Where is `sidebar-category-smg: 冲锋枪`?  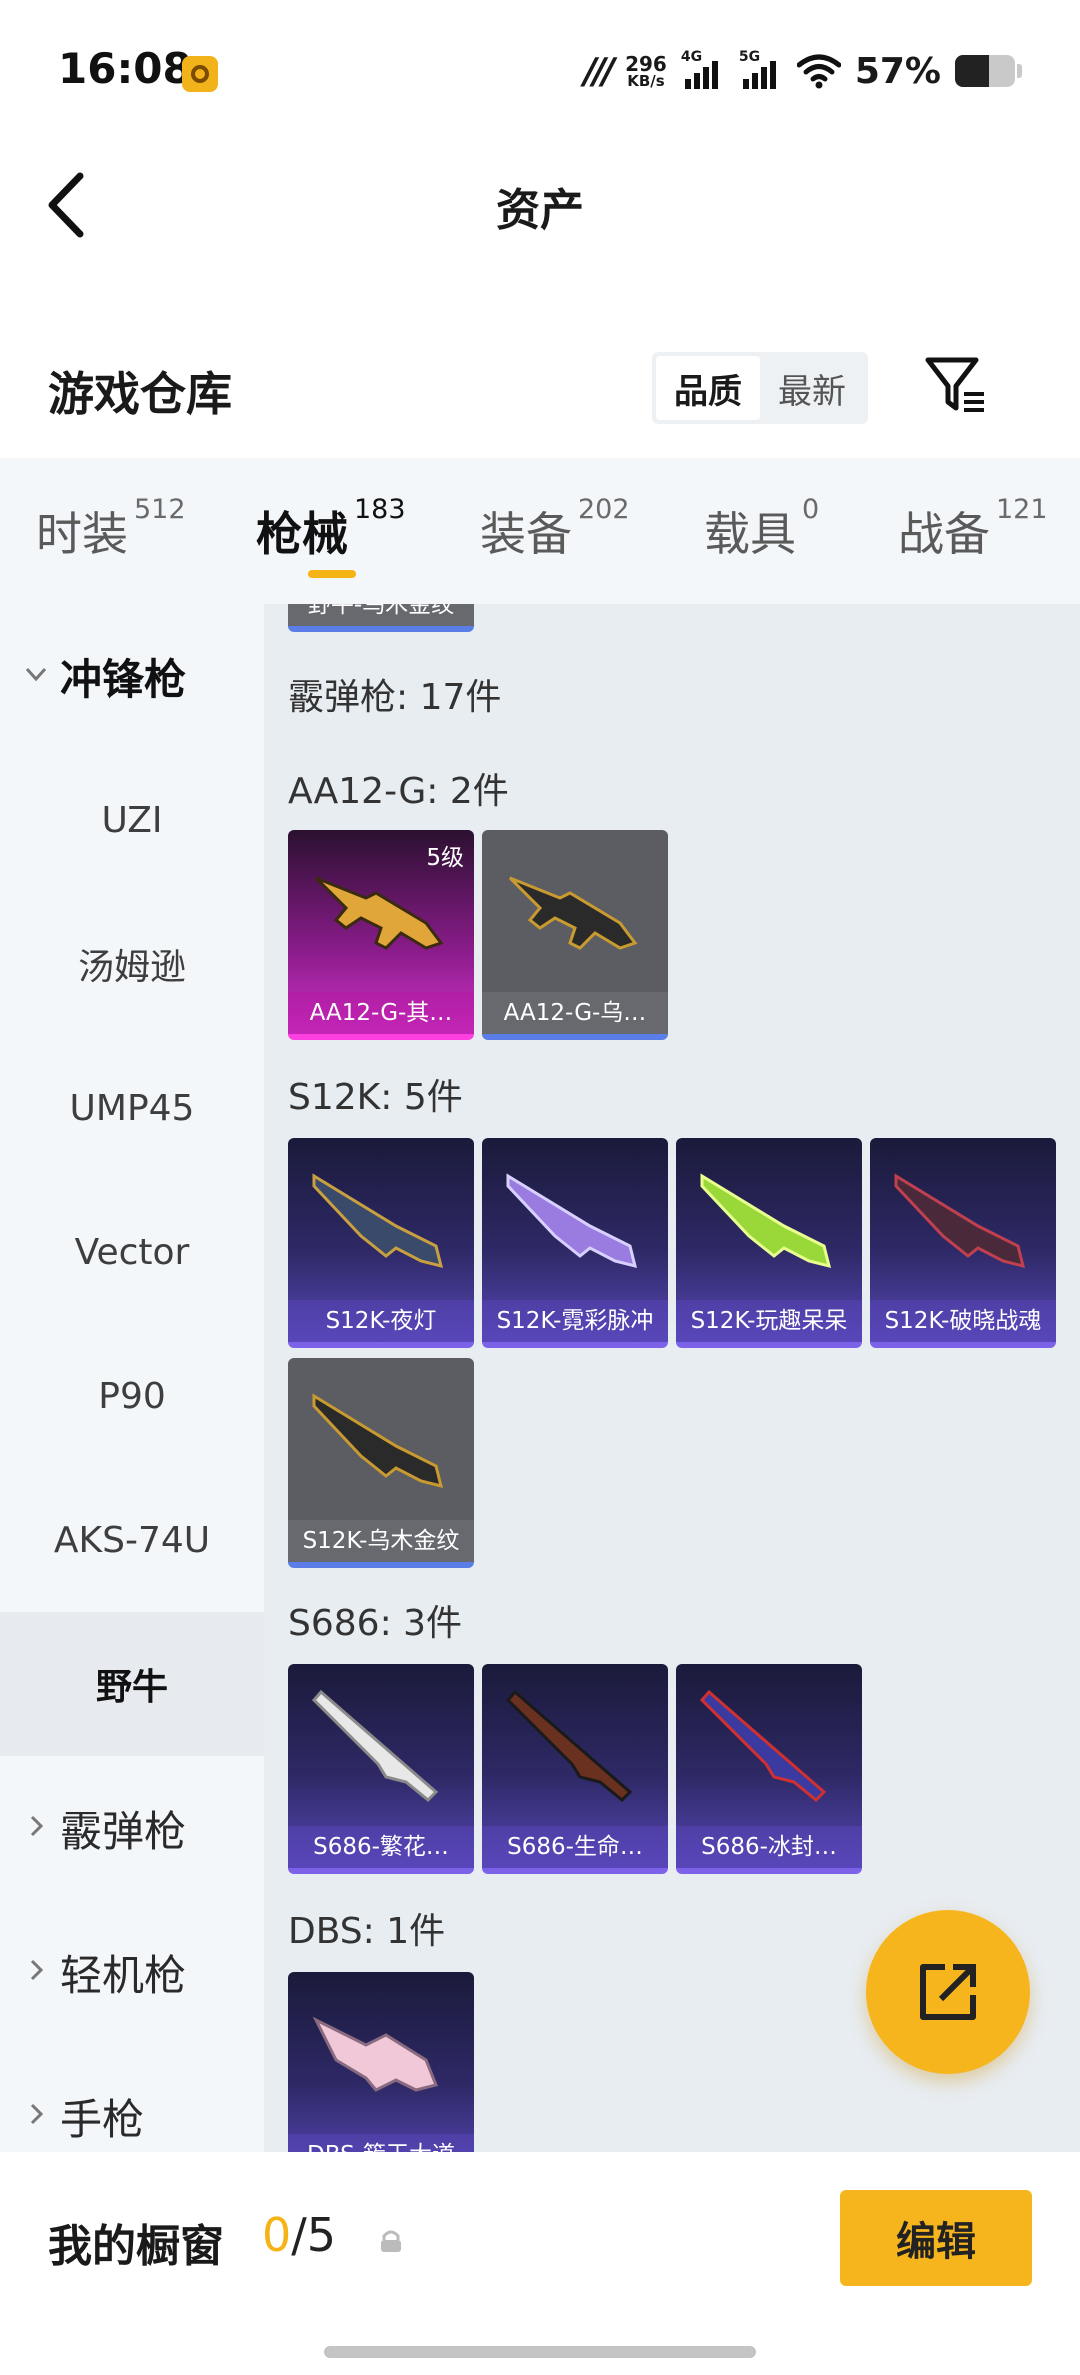 sidebar-category-smg: 冲锋枪 is located at coordinates (132, 676).